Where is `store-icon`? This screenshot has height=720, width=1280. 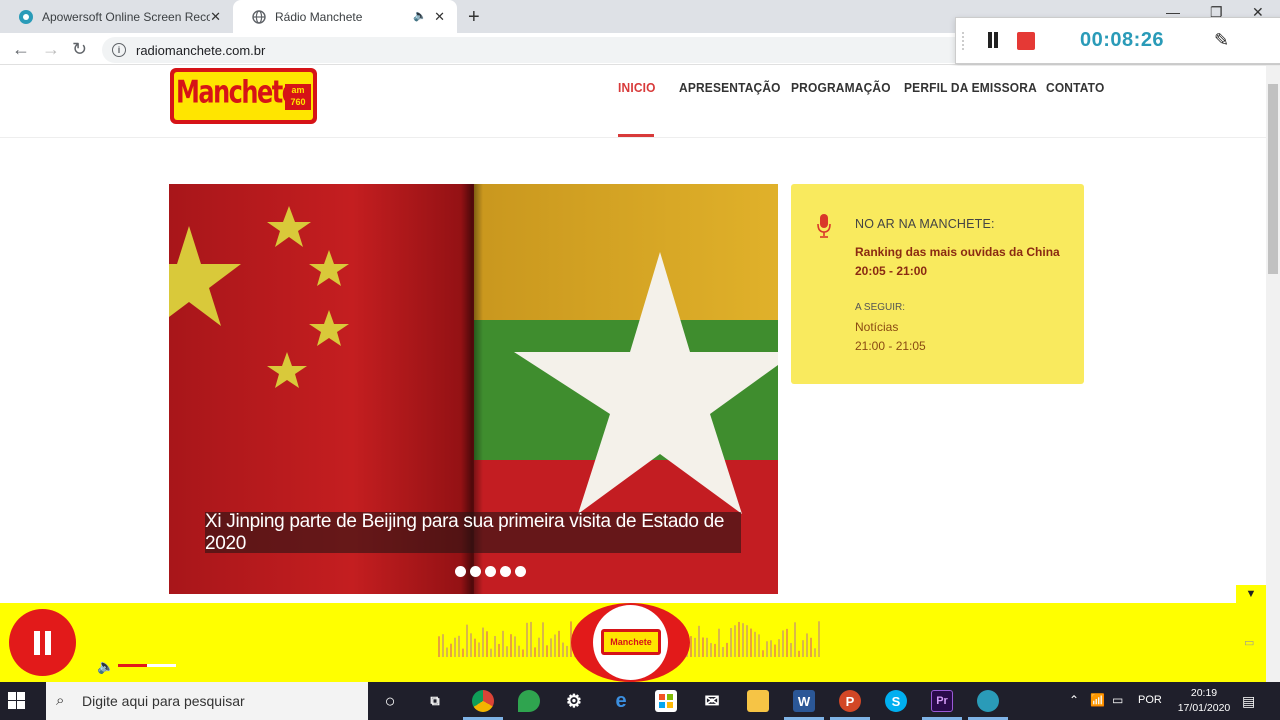 store-icon is located at coordinates (666, 701).